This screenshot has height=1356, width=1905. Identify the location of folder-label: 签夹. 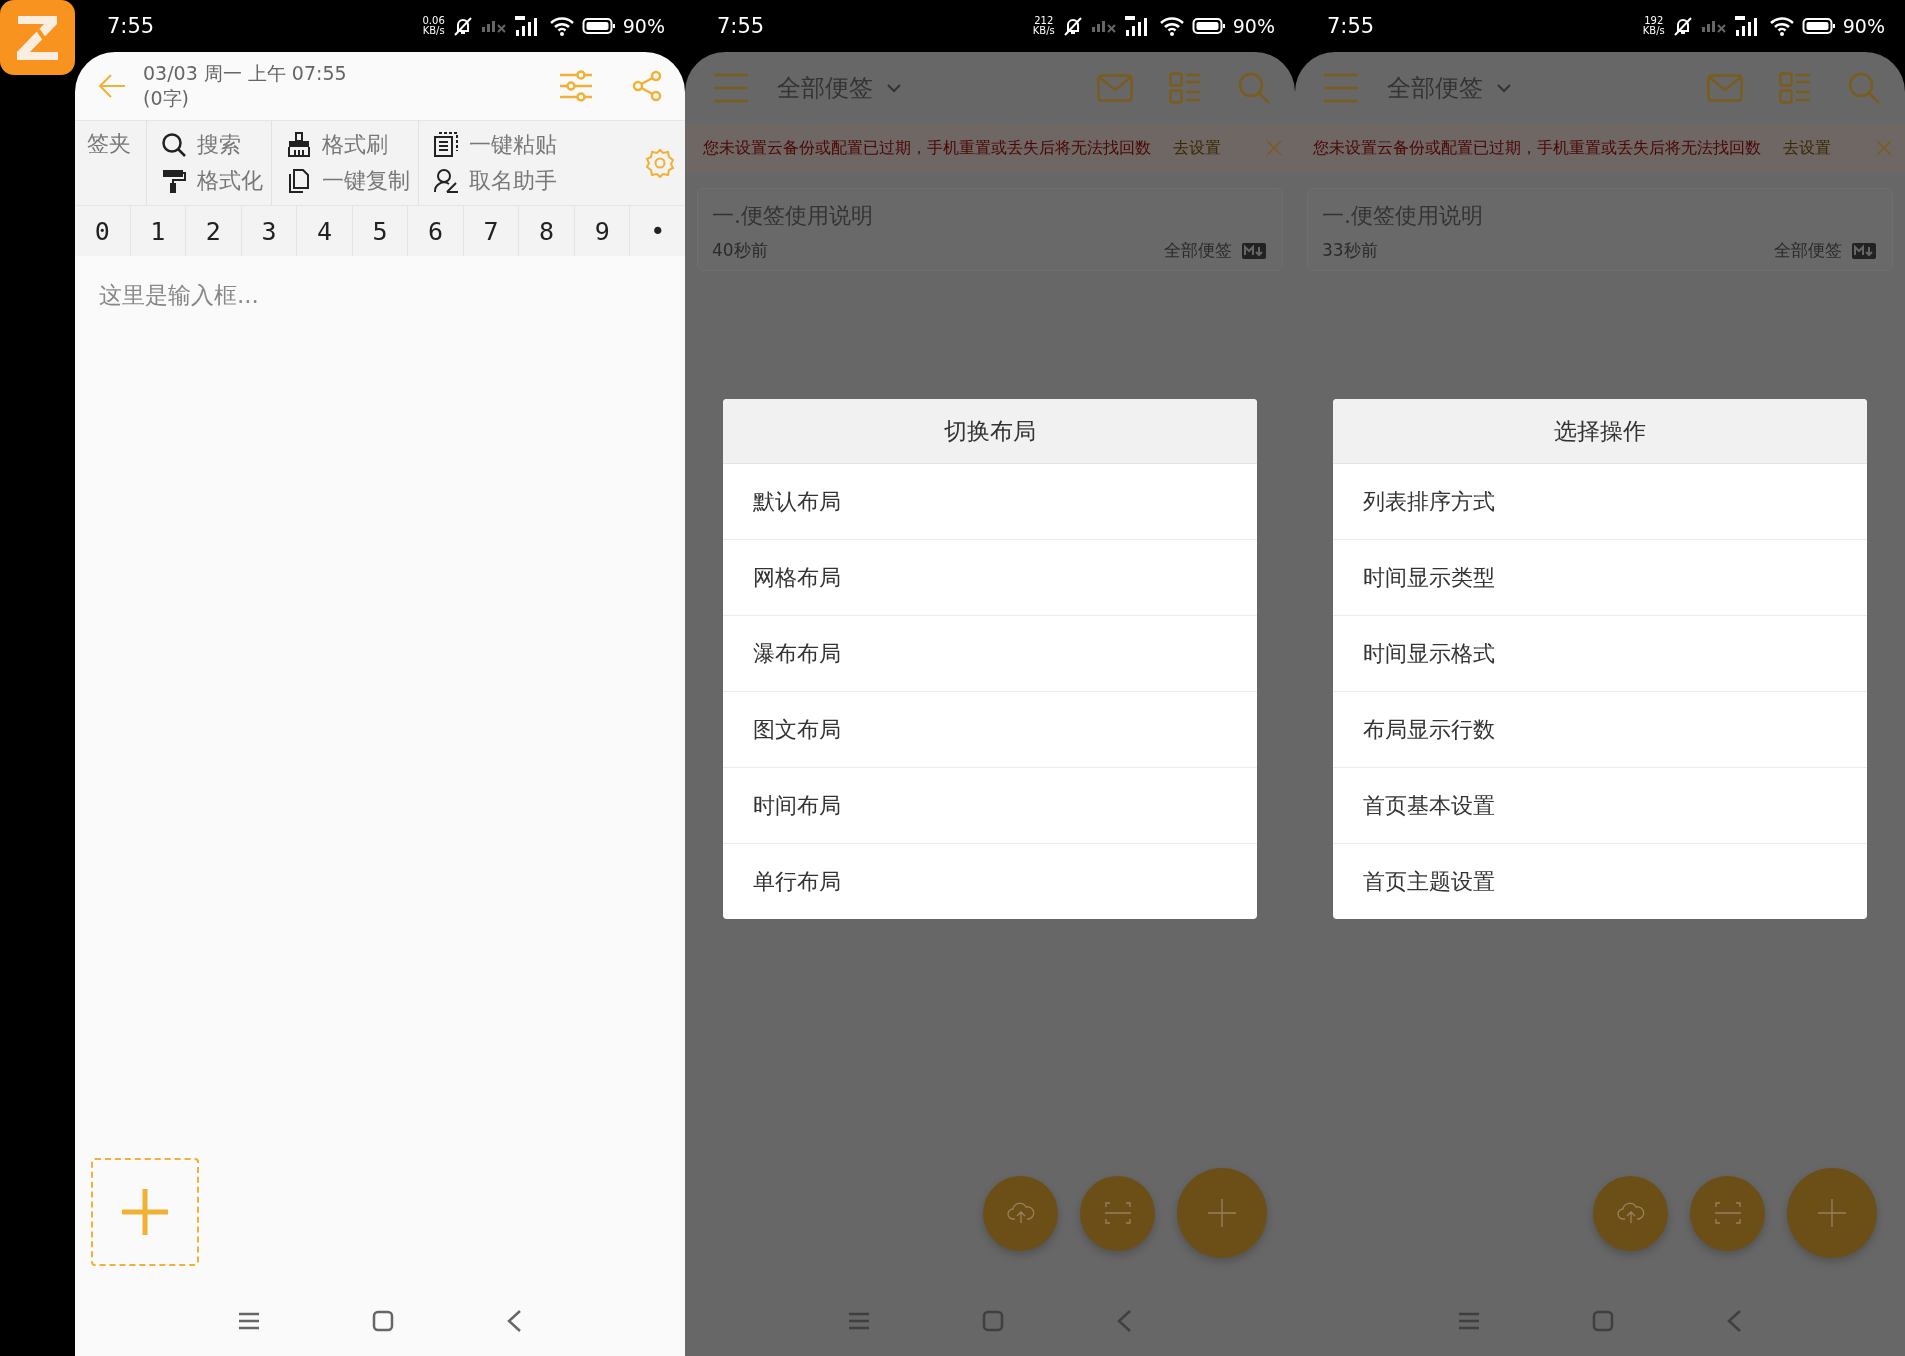
(111, 163).